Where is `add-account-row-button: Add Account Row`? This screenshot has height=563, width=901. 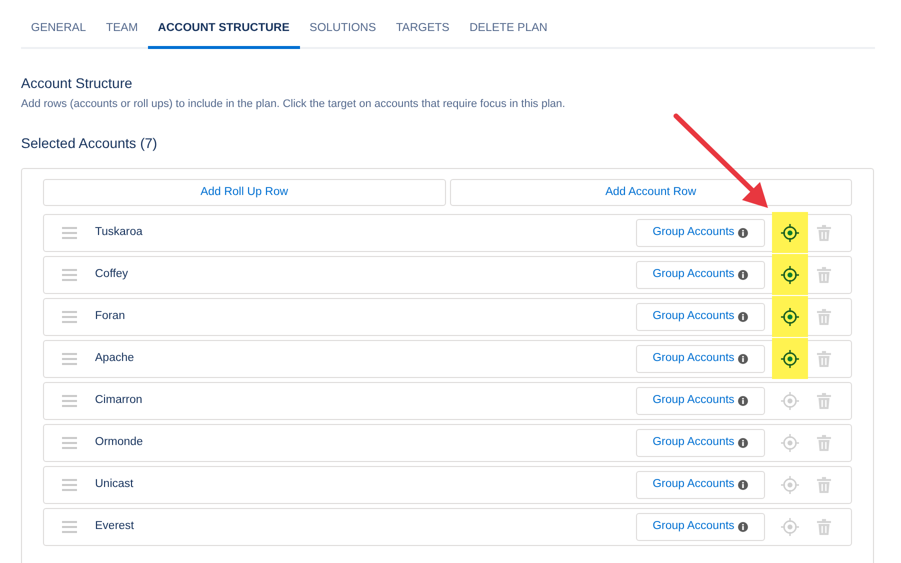 add-account-row-button: Add Account Row is located at coordinates (651, 192).